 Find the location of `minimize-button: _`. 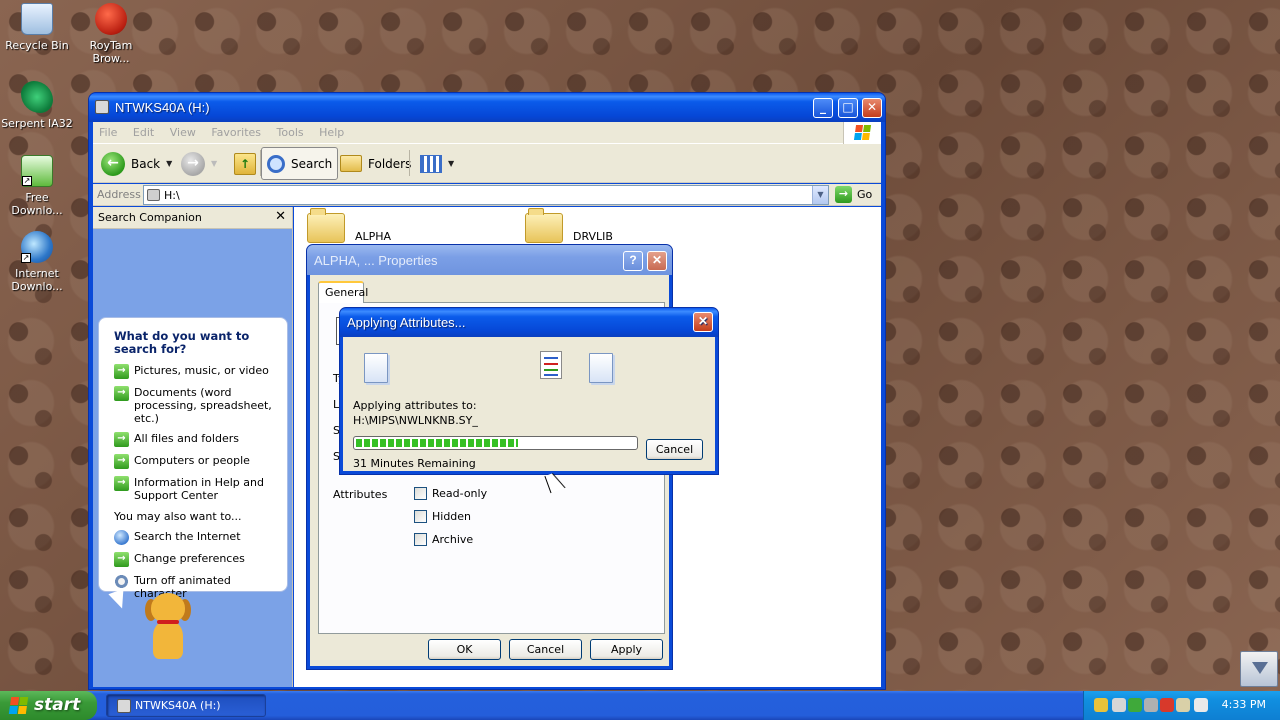

minimize-button: _ is located at coordinates (823, 108).